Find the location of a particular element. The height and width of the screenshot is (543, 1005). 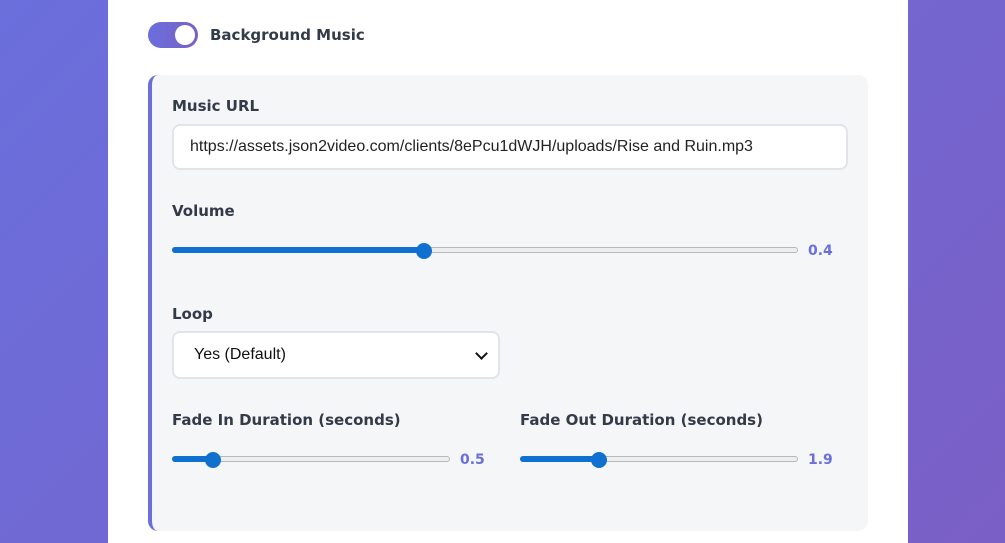

fade-out-slider-thumb is located at coordinates (599, 460).